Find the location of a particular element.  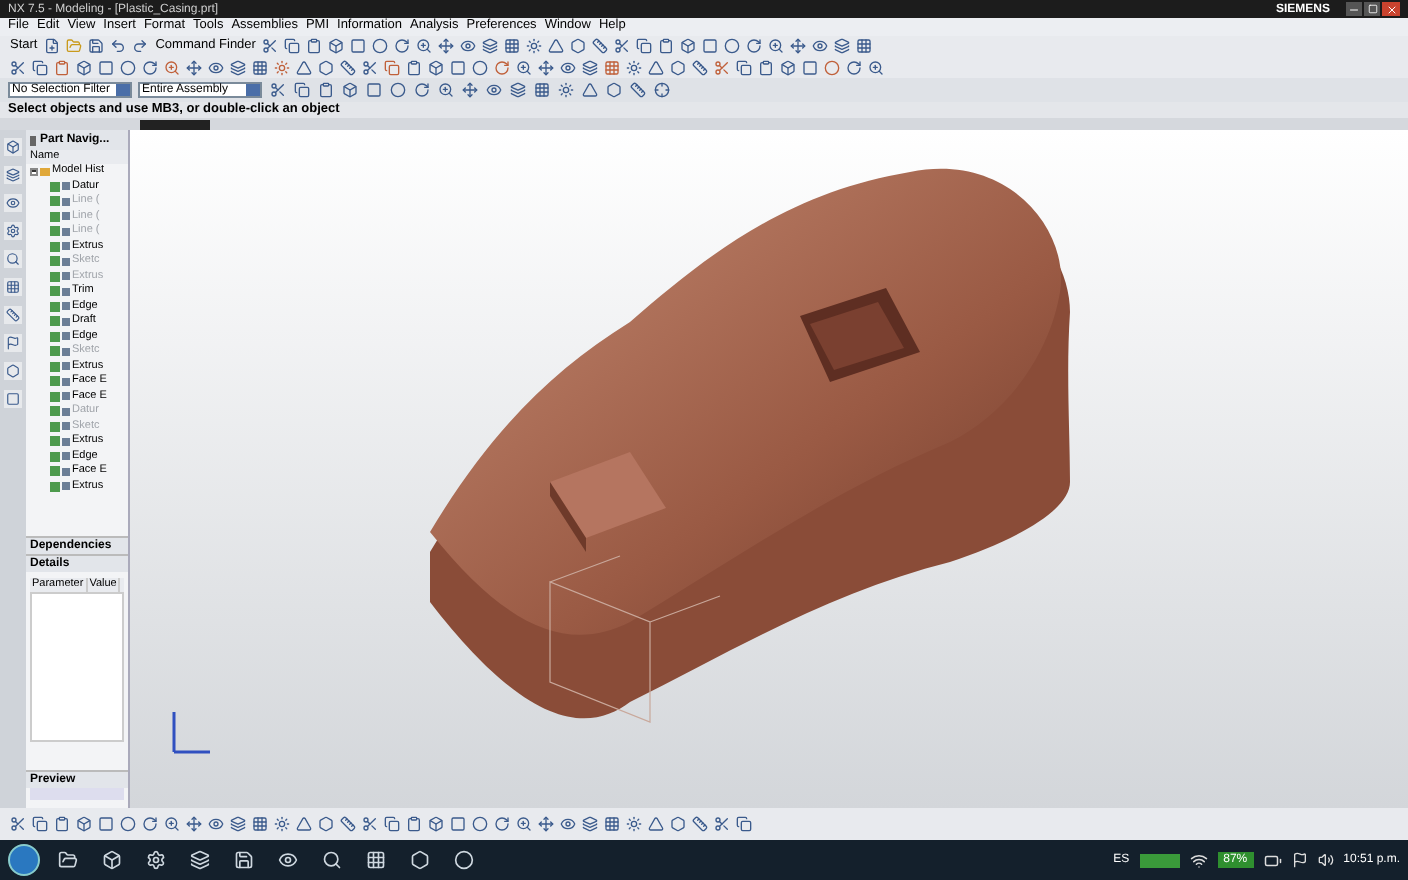

minimize-button is located at coordinates (1354, 9).